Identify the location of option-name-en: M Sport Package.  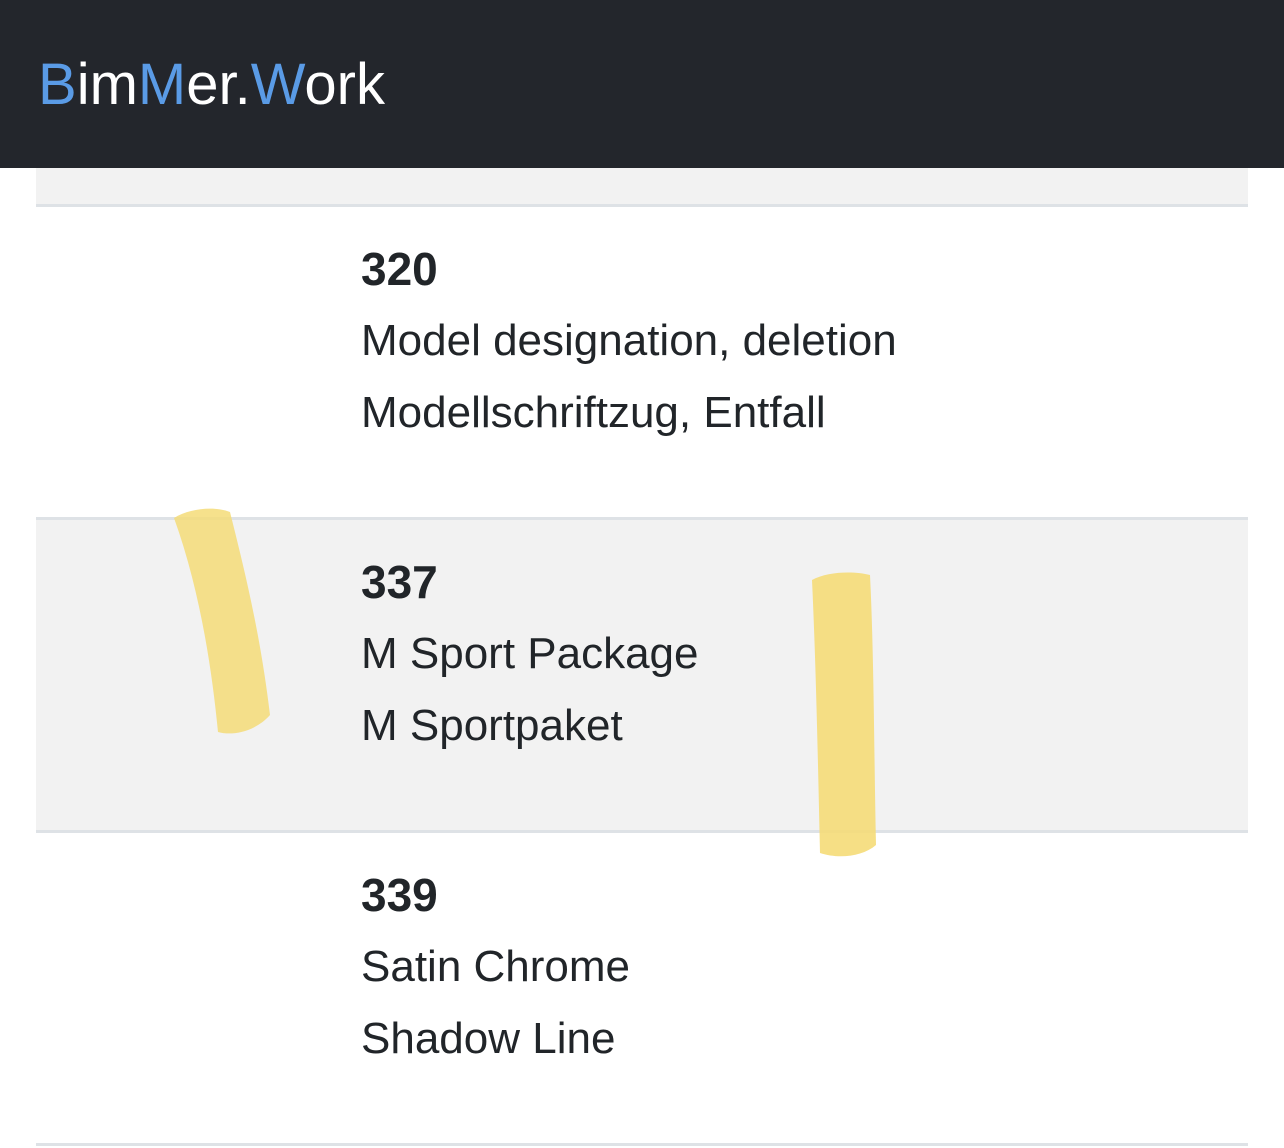
(530, 653).